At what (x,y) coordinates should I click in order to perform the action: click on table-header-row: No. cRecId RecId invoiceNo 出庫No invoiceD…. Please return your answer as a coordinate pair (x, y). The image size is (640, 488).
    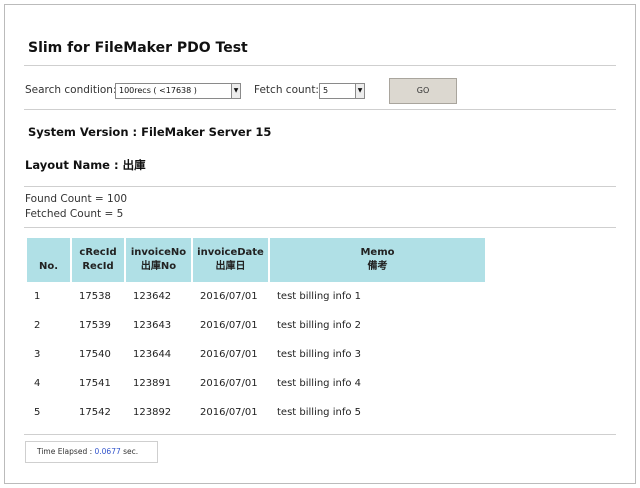
    Looking at the image, I should click on (256, 260).